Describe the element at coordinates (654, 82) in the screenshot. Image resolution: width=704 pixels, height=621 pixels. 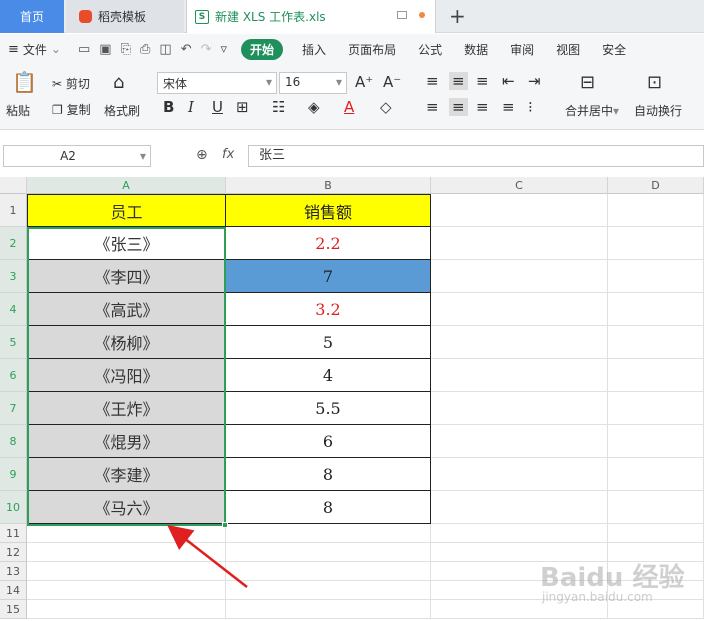
I see `wrap-text-icon: ⊡` at that location.